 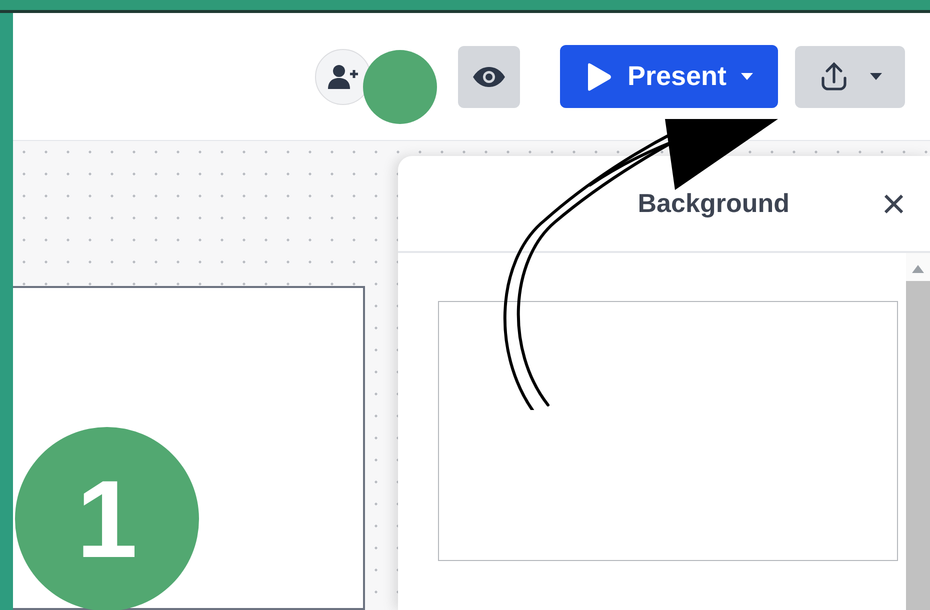 I want to click on scrollbar, so click(x=918, y=431).